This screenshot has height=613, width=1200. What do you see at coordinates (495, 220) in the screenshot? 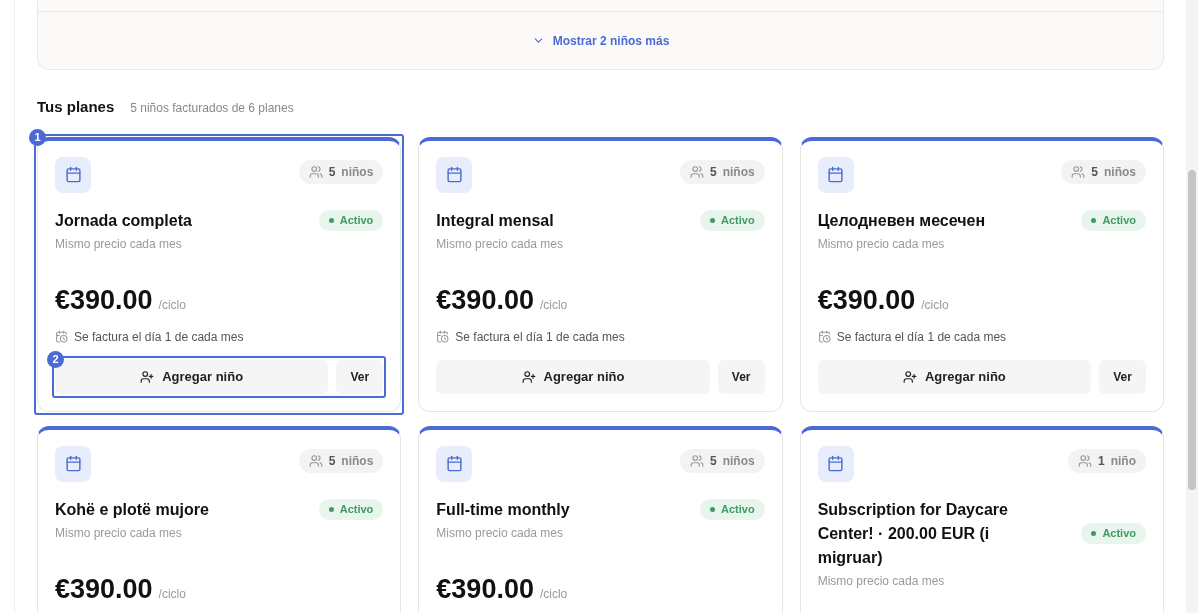
I see `plan-title: Integral mensal` at bounding box center [495, 220].